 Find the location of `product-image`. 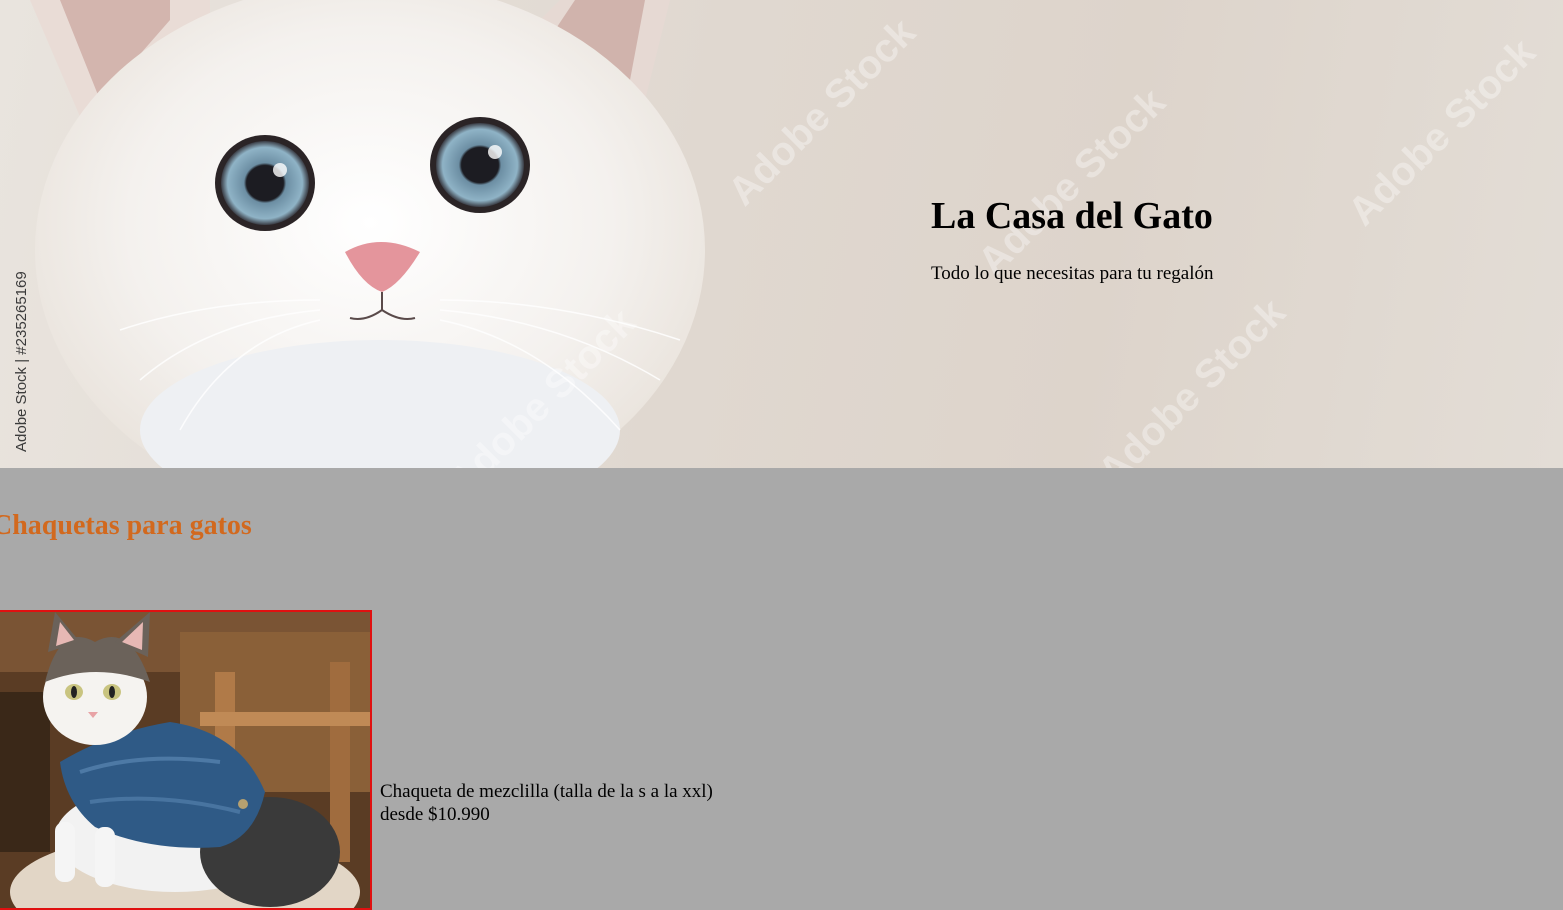

product-image is located at coordinates (186, 760).